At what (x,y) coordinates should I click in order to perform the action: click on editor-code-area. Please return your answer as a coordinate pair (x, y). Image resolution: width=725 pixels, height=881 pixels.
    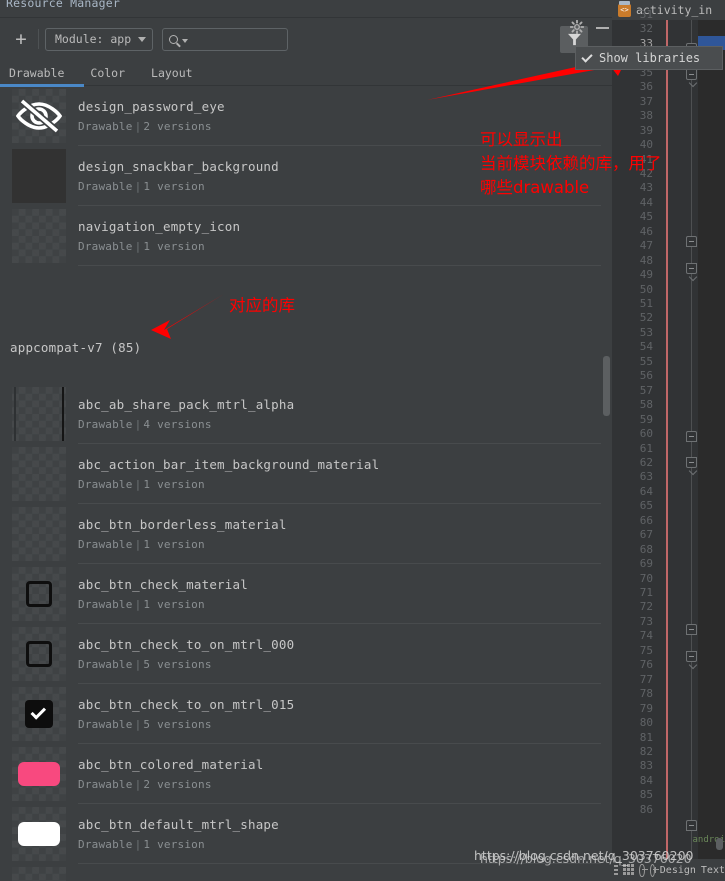
    Looking at the image, I should click on (711, 440).